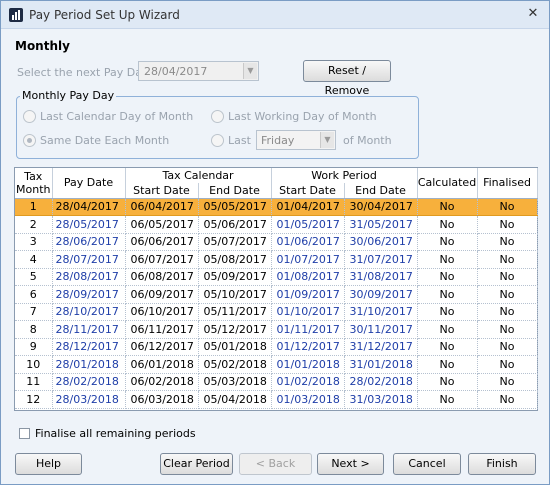 The width and height of the screenshot is (550, 485). I want to click on cancel-button: Cancel, so click(427, 464).